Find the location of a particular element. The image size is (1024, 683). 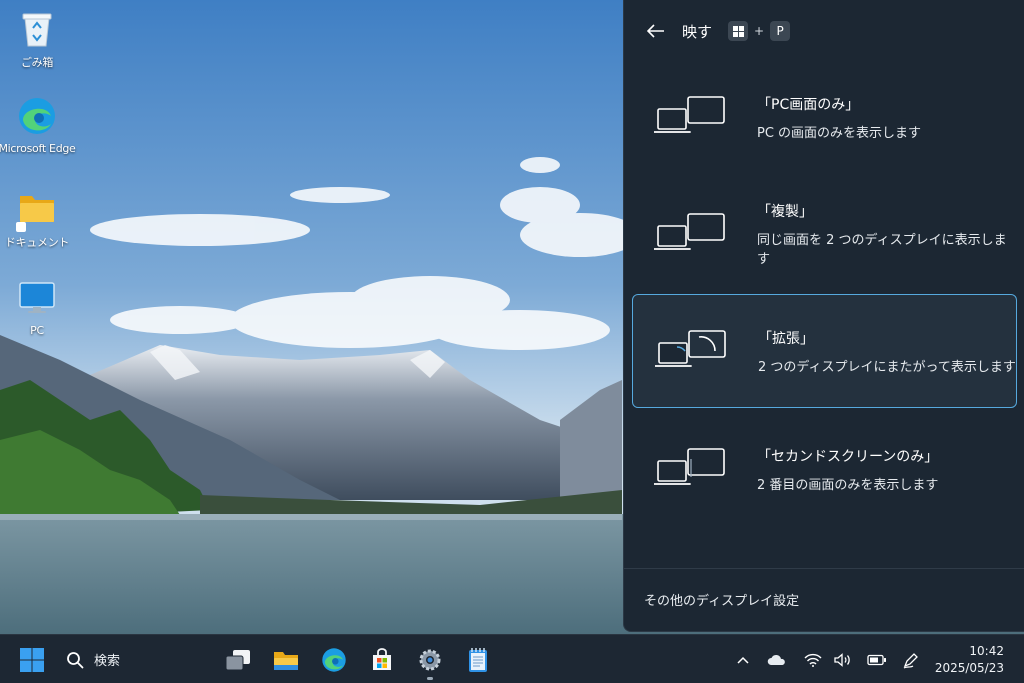

volume-button is located at coordinates (843, 659).